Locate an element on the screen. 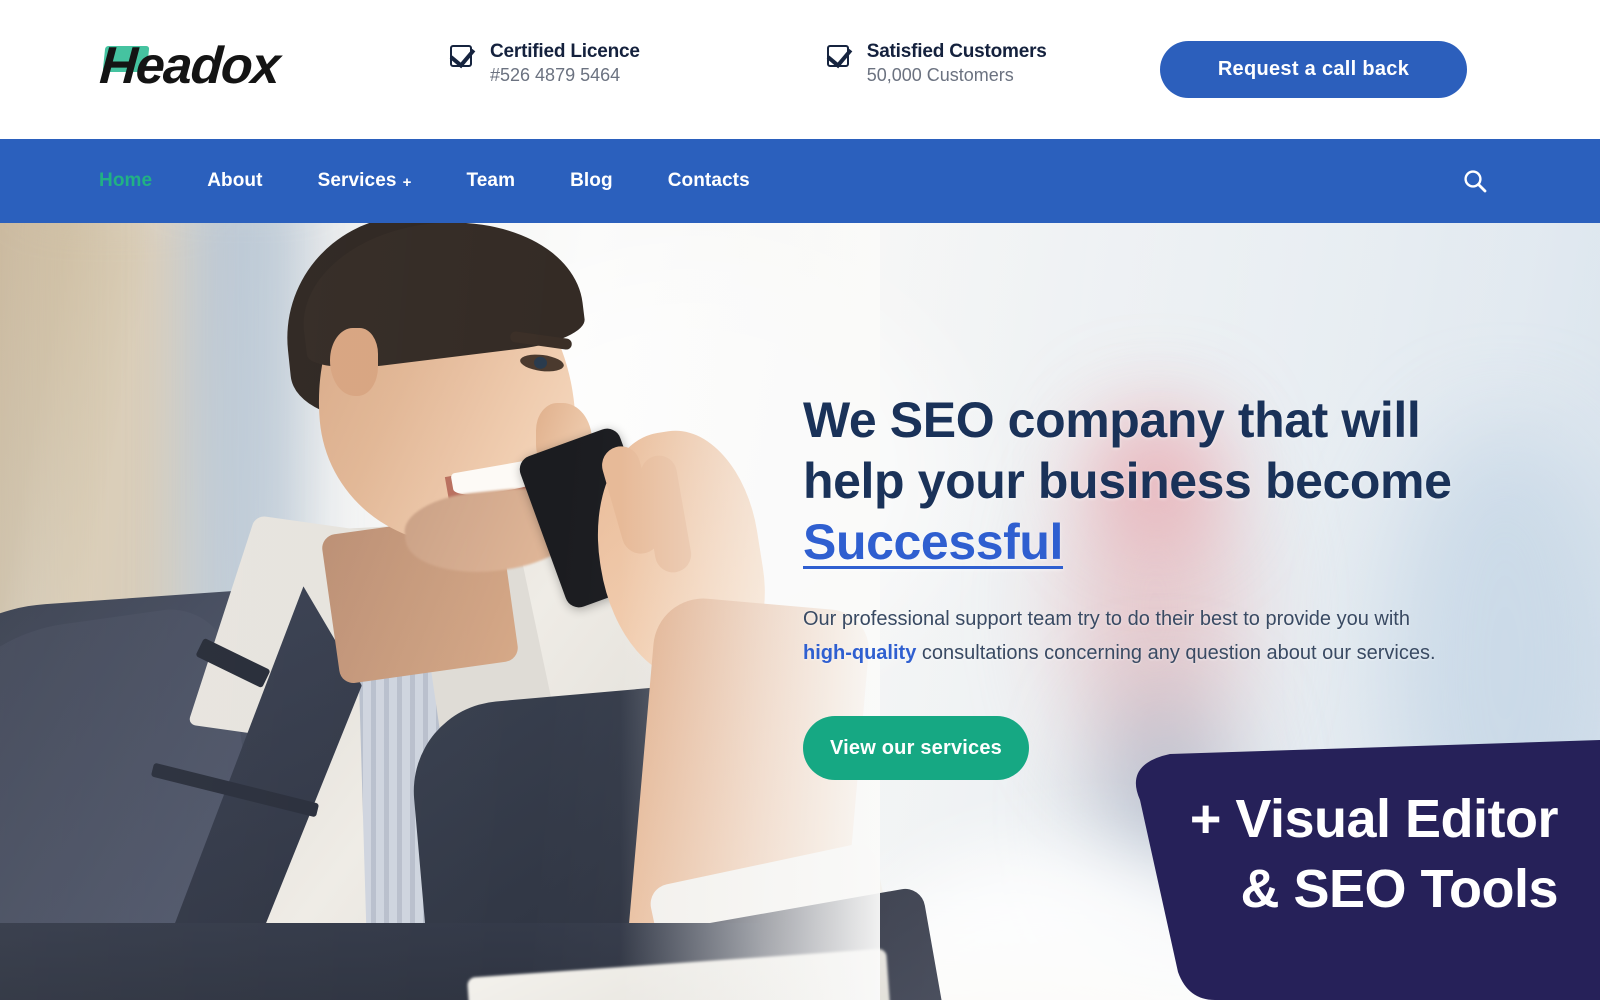 The image size is (1600, 1000). nav-item-services: Services + is located at coordinates (365, 181).